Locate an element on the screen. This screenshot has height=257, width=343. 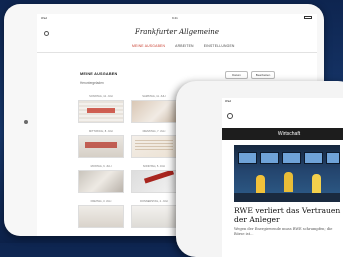
edit-button: Bearbeiten is located at coordinates (263, 75).